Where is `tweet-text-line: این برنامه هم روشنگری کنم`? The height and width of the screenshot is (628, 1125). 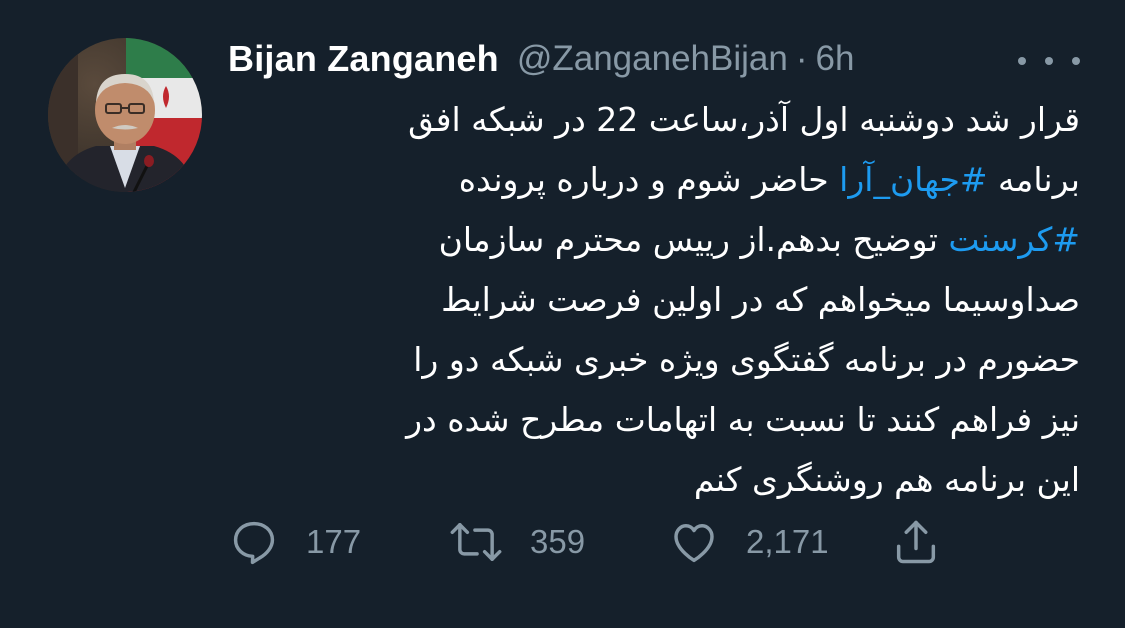 tweet-text-line: این برنامه هم روشنگری کنم is located at coordinates (654, 480).